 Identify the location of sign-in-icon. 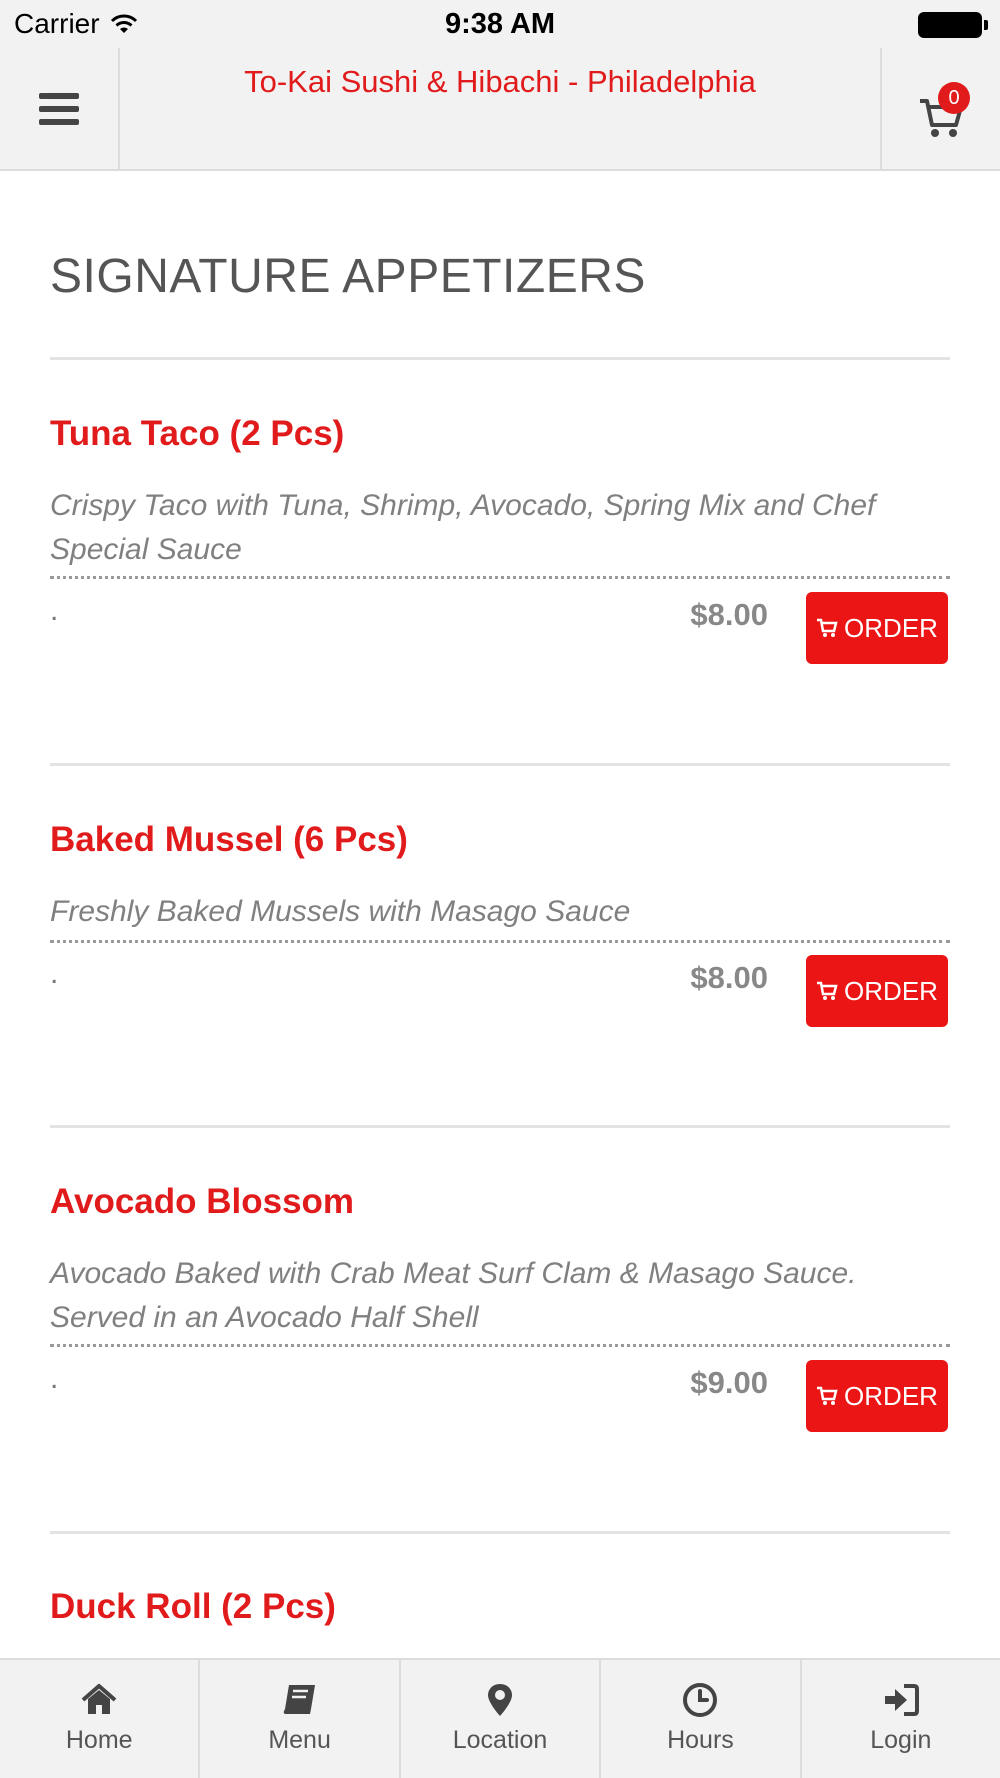
(901, 1700).